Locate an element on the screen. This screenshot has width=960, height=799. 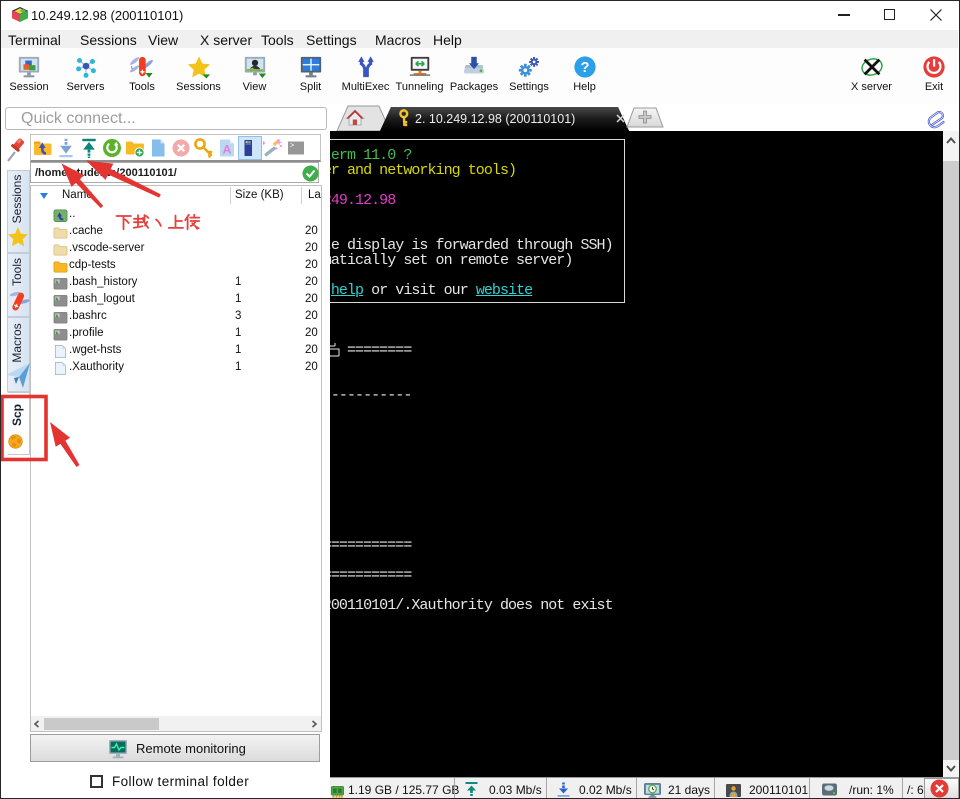
svg-text: 2. 10.249.12.98 (200110101) is located at coordinates (495, 119).